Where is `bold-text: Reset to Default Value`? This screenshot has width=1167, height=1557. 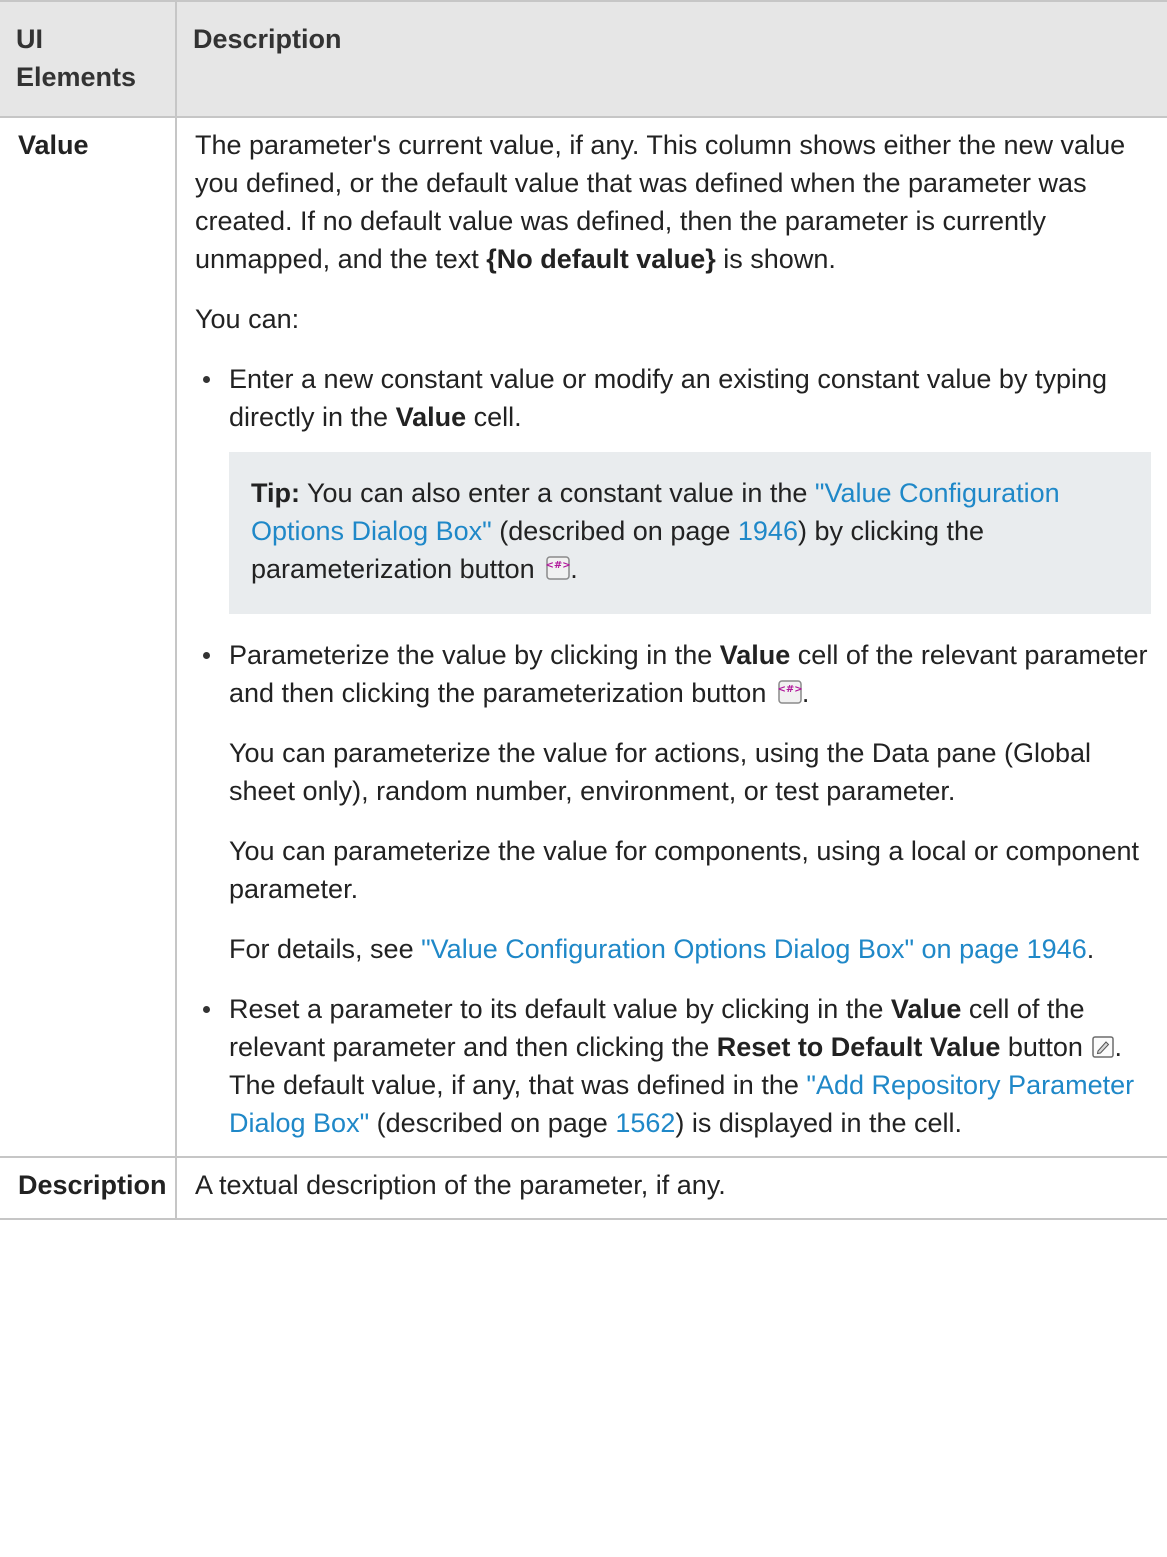 bold-text: Reset to Default Value is located at coordinates (858, 1047).